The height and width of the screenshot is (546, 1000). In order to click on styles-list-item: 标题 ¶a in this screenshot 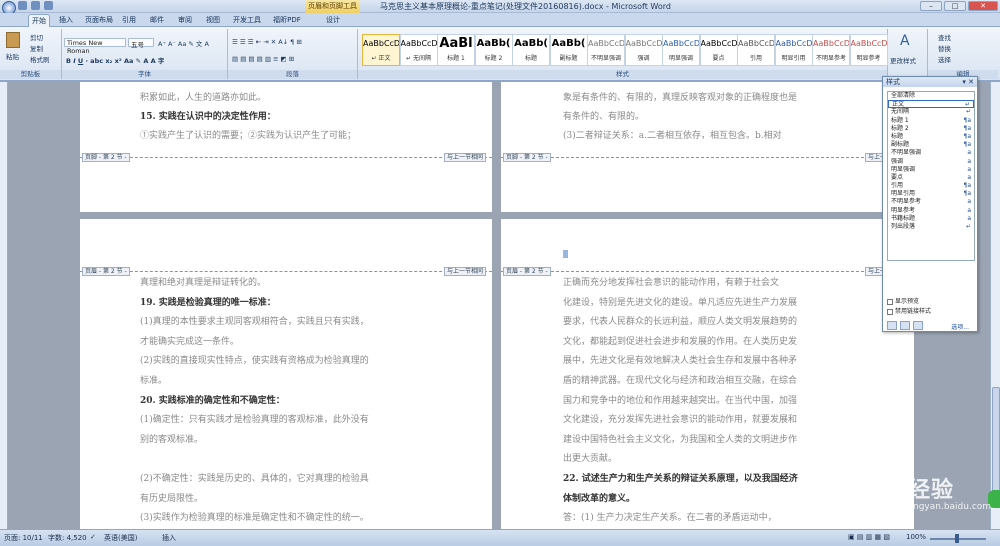, I will do `click(931, 137)`.